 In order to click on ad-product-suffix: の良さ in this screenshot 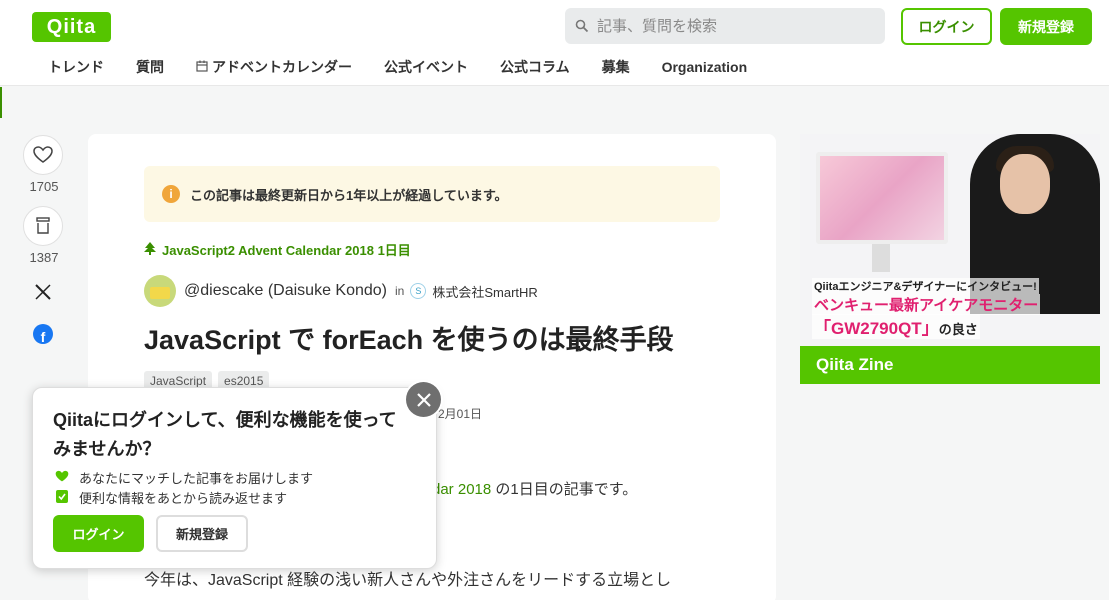, I will do `click(958, 329)`.